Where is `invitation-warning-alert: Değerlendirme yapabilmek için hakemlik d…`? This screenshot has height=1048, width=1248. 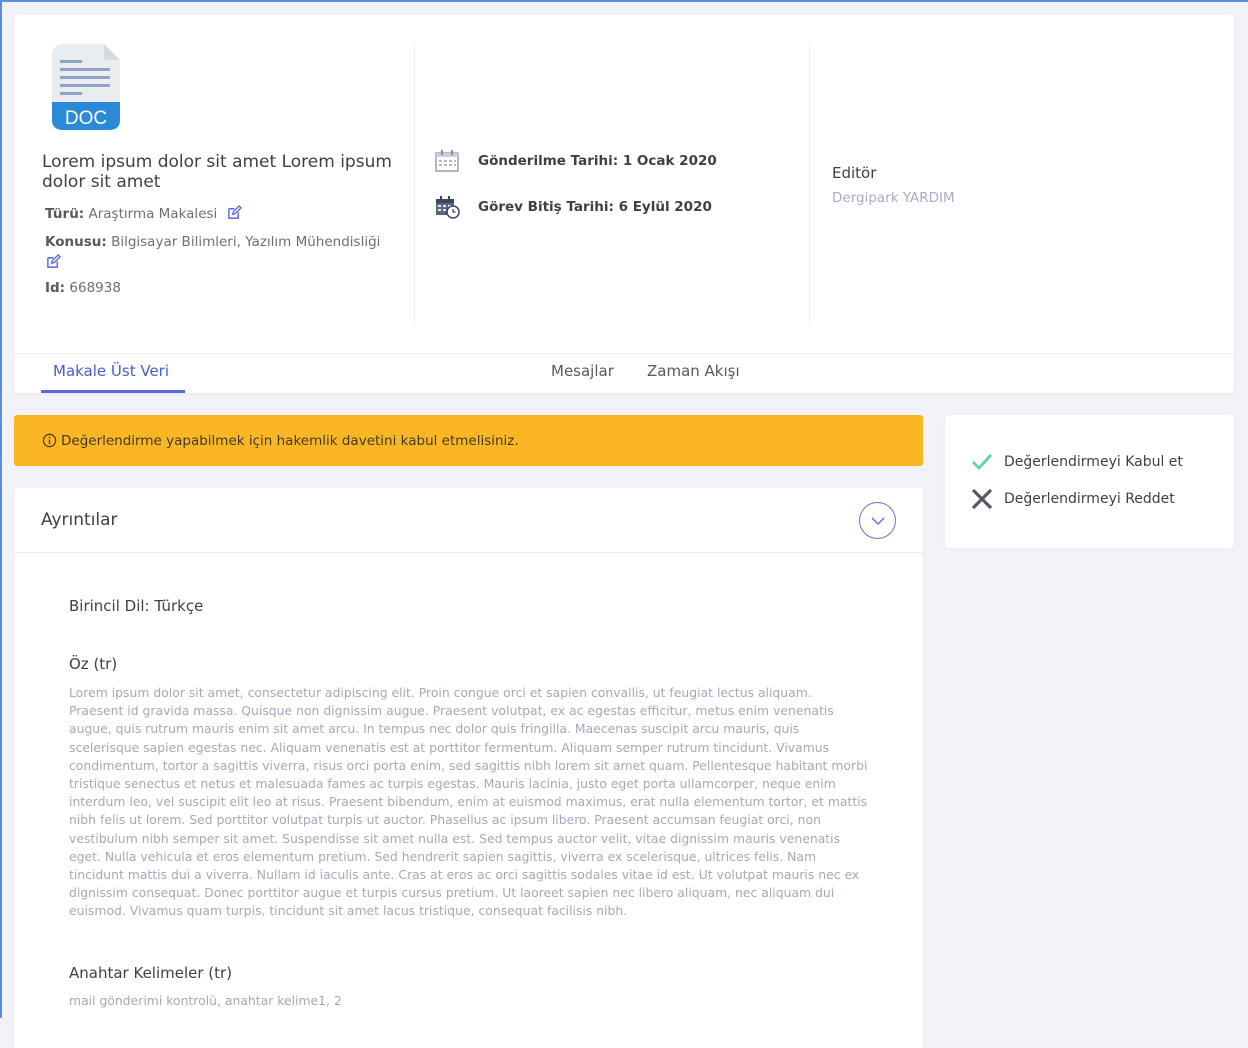
invitation-warning-alert: Değerlendirme yapabilmek için hakemlik d… is located at coordinates (468, 440).